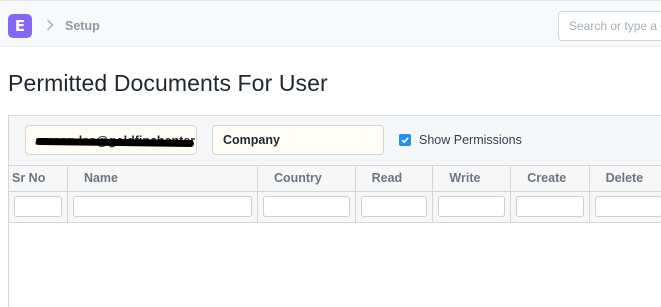 The width and height of the screenshot is (661, 307). Describe the element at coordinates (609, 26) in the screenshot. I see `search-input` at that location.